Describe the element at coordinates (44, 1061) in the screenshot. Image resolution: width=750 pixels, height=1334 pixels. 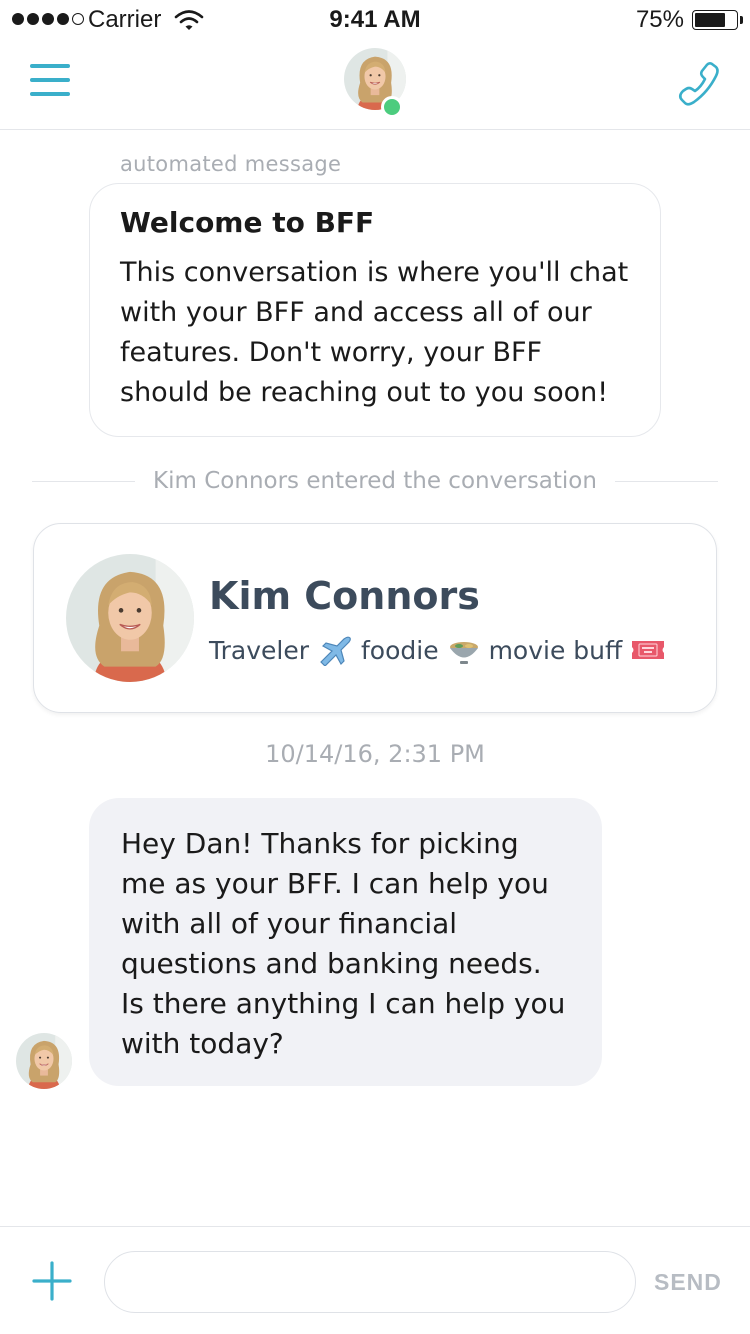
I see `sender-avatar` at that location.